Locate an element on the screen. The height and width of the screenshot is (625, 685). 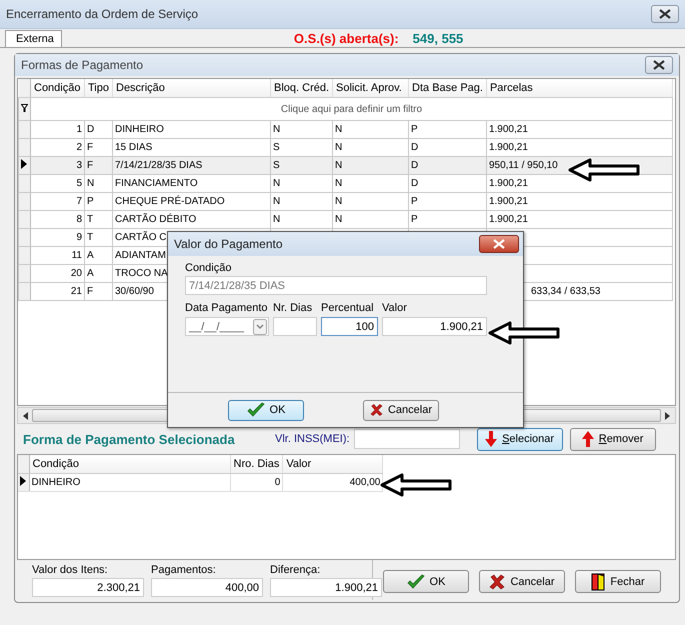
table-cell: CHEQUE PRÉ-DATADO is located at coordinates (170, 201).